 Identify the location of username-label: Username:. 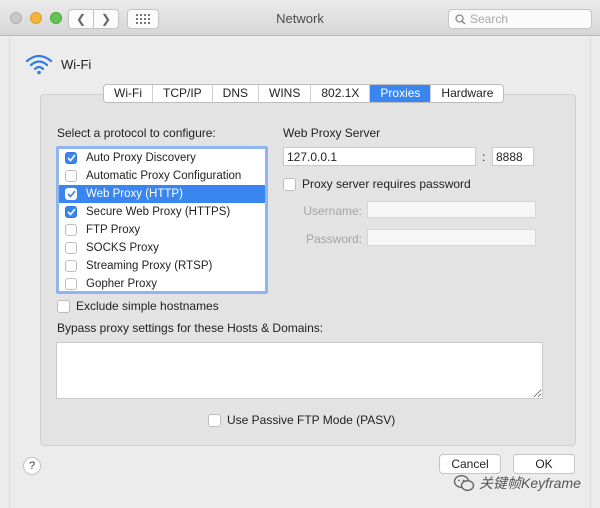
(332, 211).